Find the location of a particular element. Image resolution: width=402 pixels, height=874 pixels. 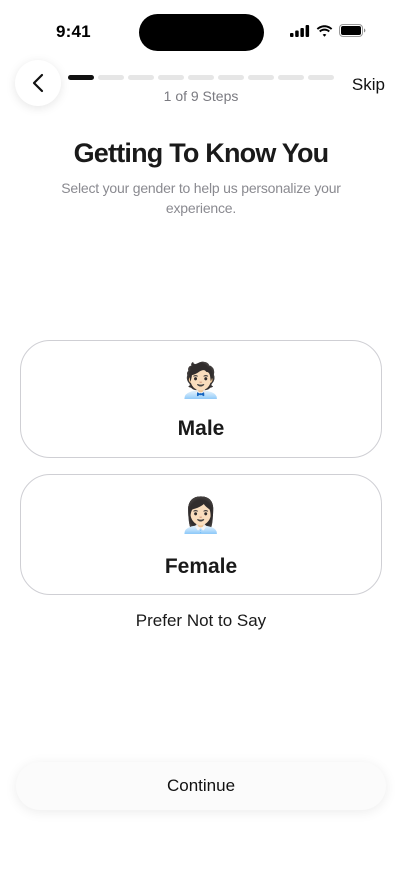

male-avatar-icon: 🧑🏻‍💼 is located at coordinates (201, 381).